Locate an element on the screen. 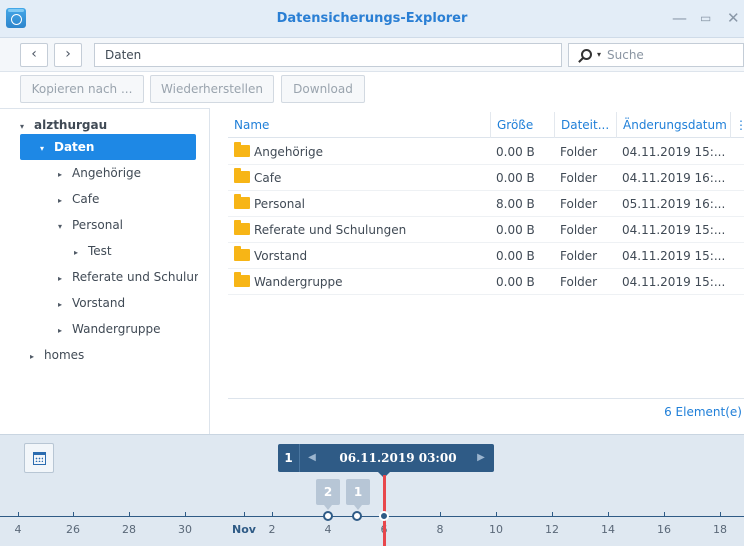  tree-item-vorstand: ▸ Vorstand is located at coordinates (133, 303).